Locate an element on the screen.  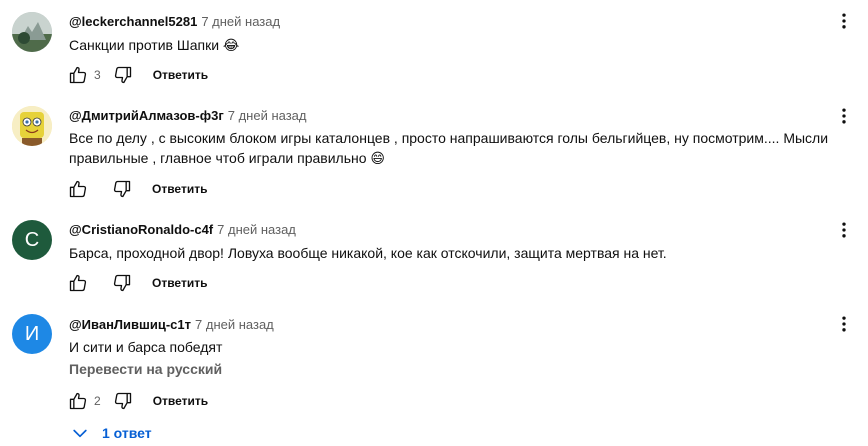
avatar: И is located at coordinates (32, 334).